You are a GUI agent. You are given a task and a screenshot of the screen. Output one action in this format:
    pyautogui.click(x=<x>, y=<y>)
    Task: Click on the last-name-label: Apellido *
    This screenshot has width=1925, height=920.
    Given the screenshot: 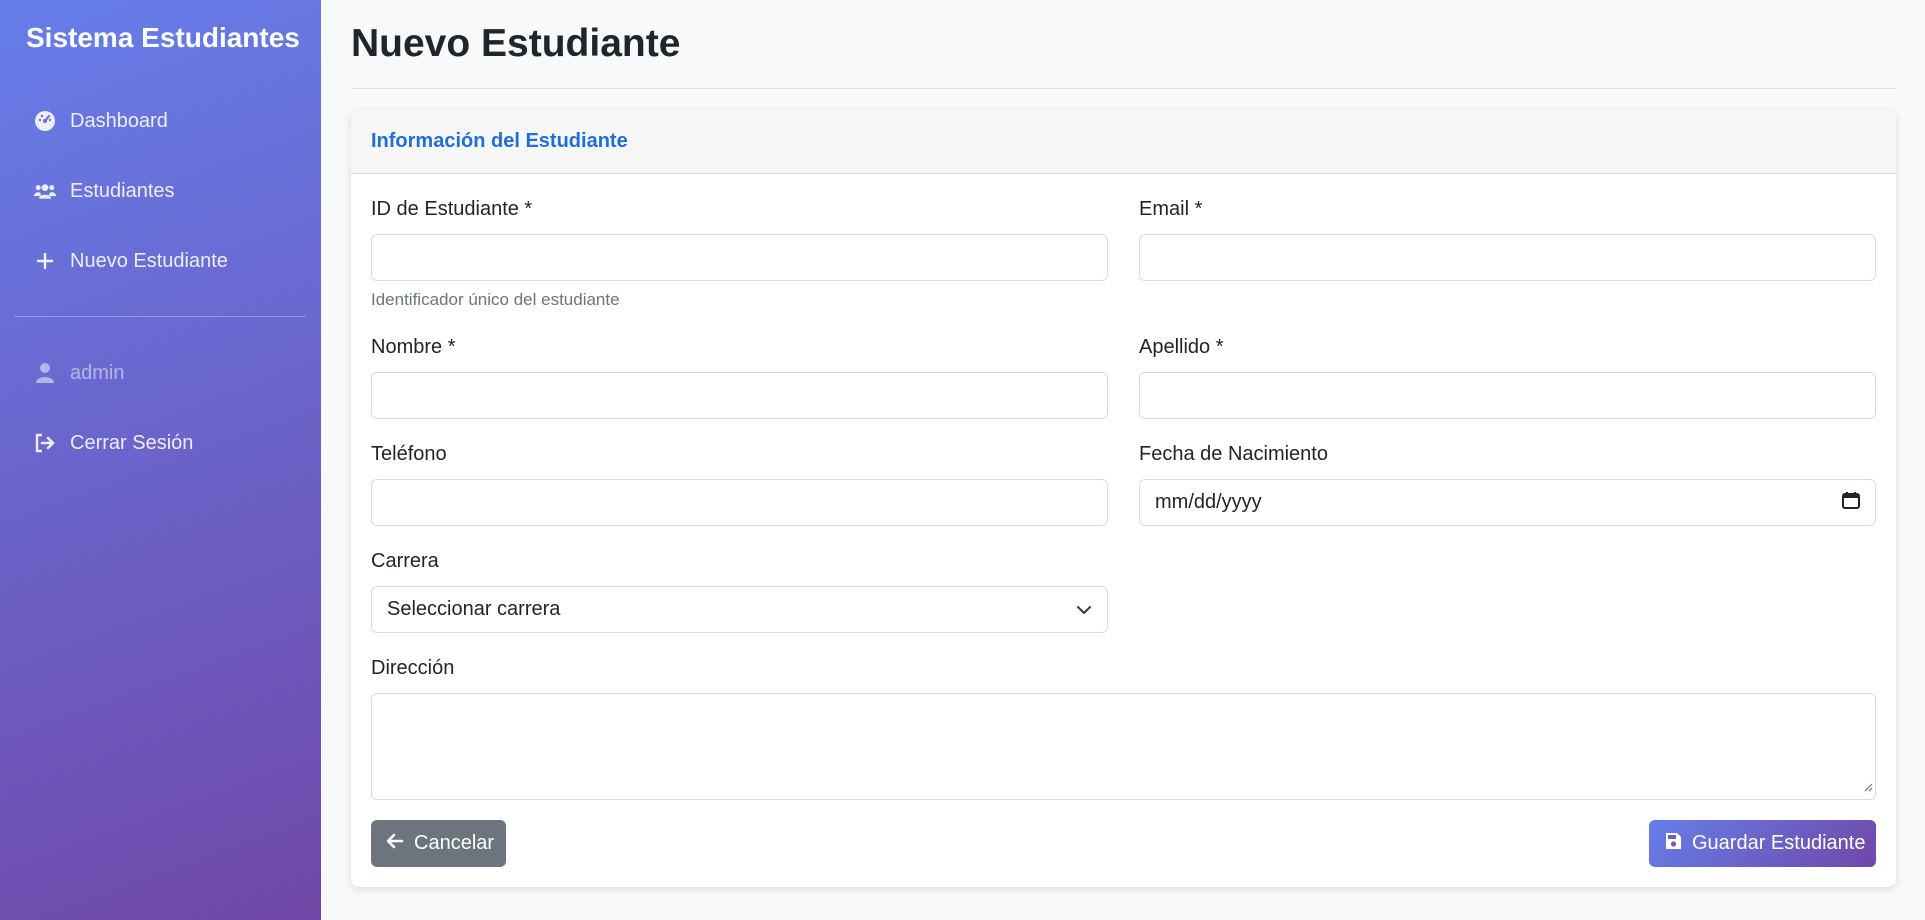 What is the action you would take?
    pyautogui.click(x=1181, y=347)
    